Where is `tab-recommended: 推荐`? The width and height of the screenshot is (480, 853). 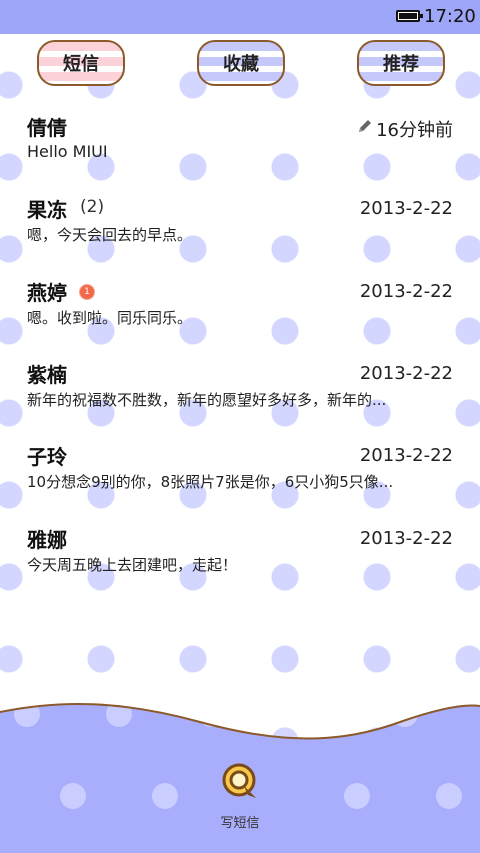
tab-recommended: 推荐 is located at coordinates (401, 63).